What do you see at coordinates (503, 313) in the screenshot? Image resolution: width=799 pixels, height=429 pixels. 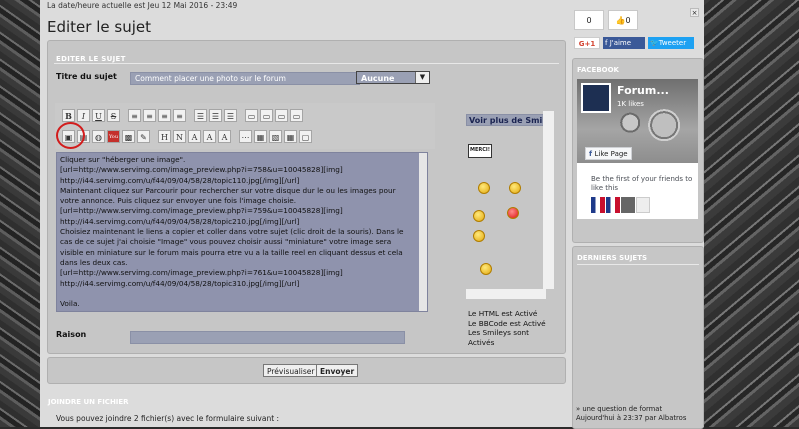 I see `html-status: Le HTML est Activé` at bounding box center [503, 313].